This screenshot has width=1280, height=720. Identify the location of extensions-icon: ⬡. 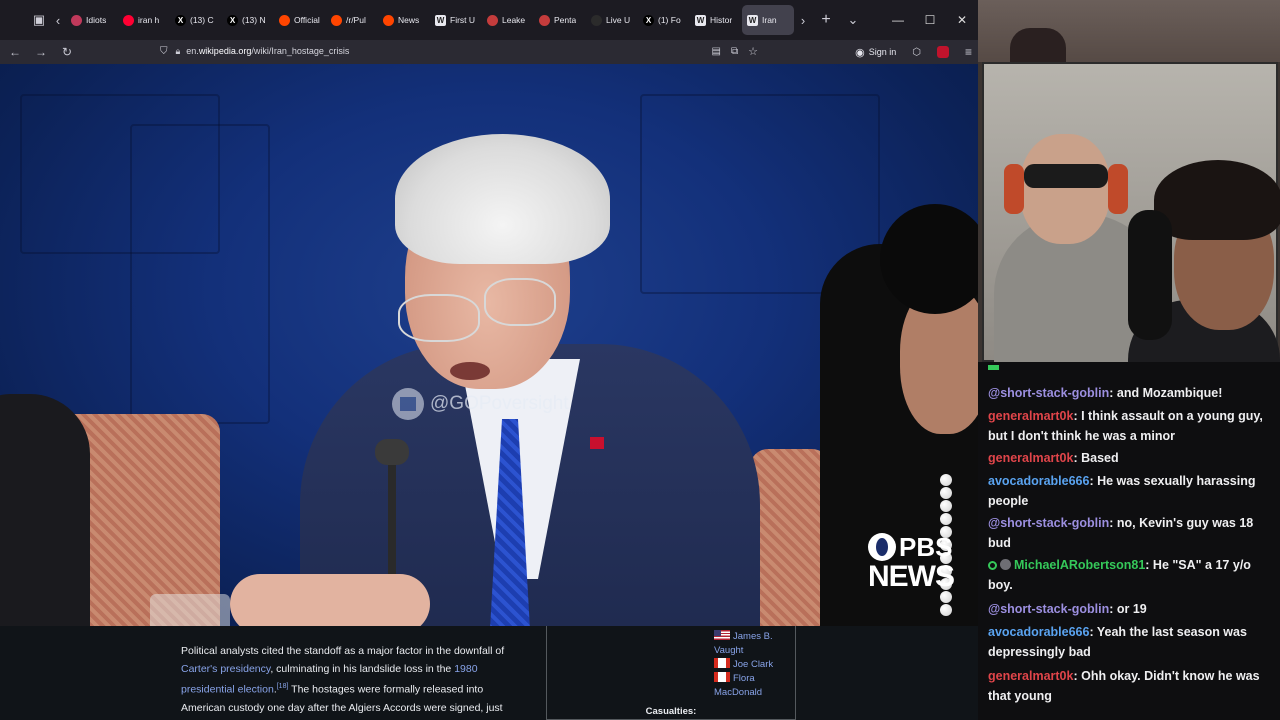
(916, 52).